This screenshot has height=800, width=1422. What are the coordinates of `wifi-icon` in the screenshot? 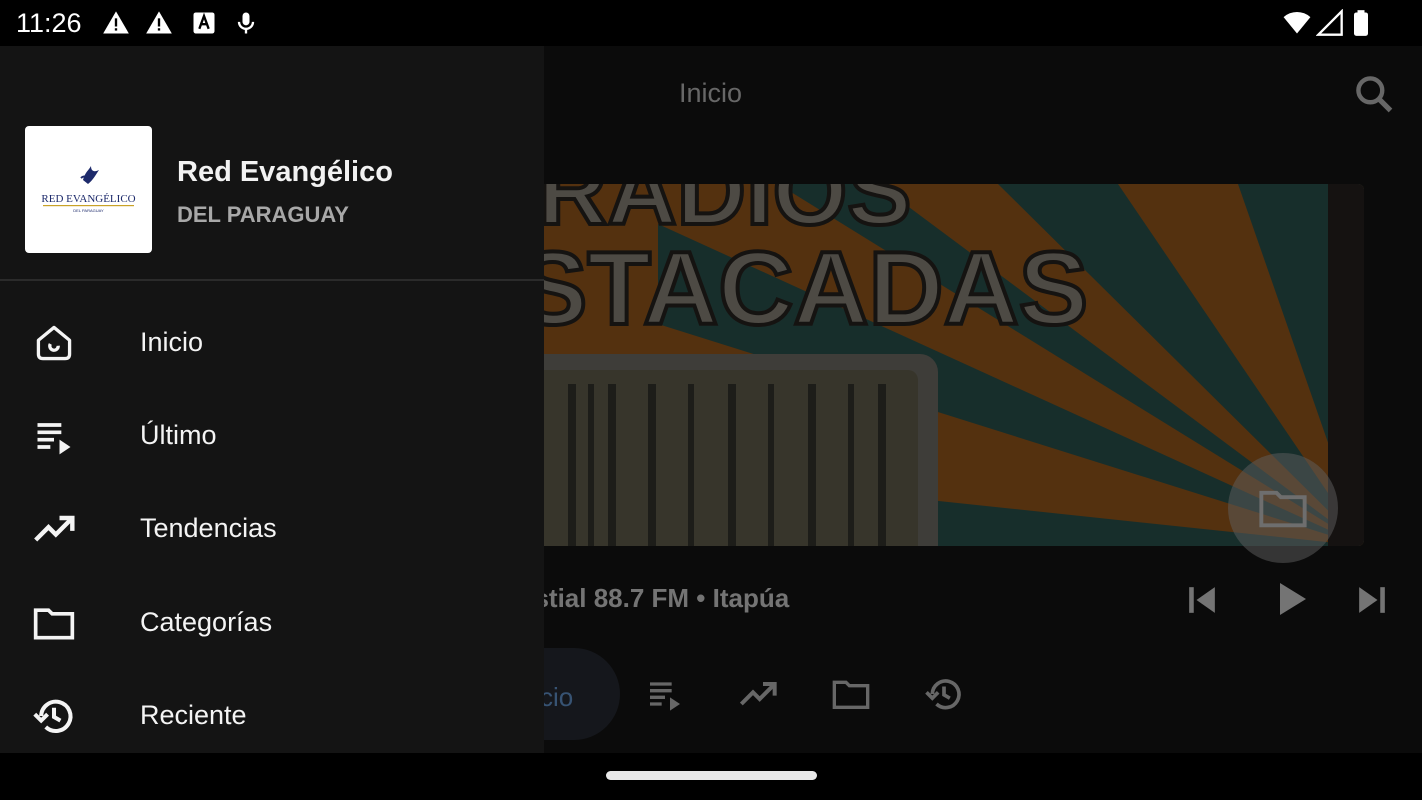 It's located at (1297, 22).